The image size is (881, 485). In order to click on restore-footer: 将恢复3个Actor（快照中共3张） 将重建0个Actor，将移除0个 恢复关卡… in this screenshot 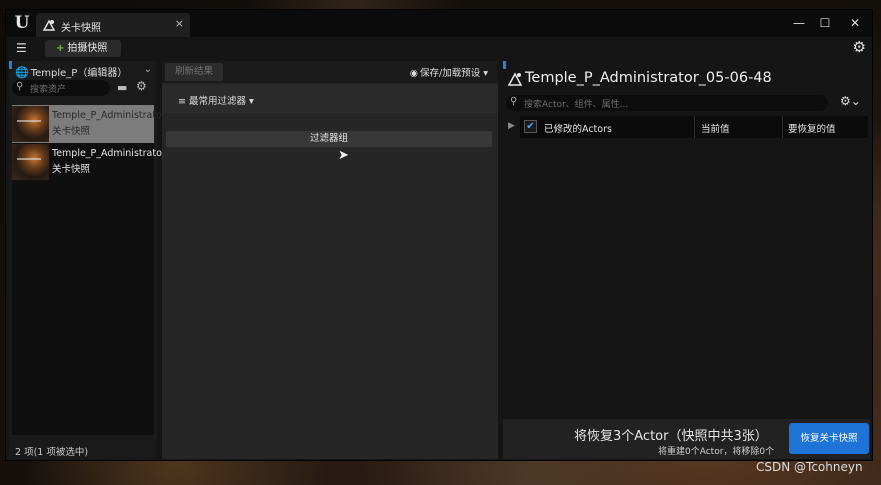, I will do `click(686, 439)`.